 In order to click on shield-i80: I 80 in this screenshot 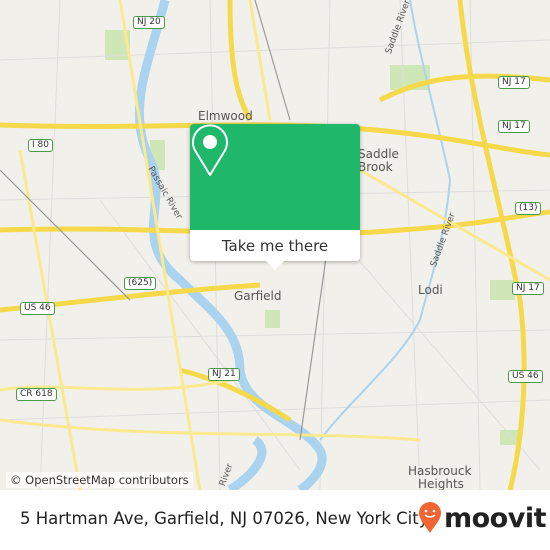, I will do `click(40, 145)`.